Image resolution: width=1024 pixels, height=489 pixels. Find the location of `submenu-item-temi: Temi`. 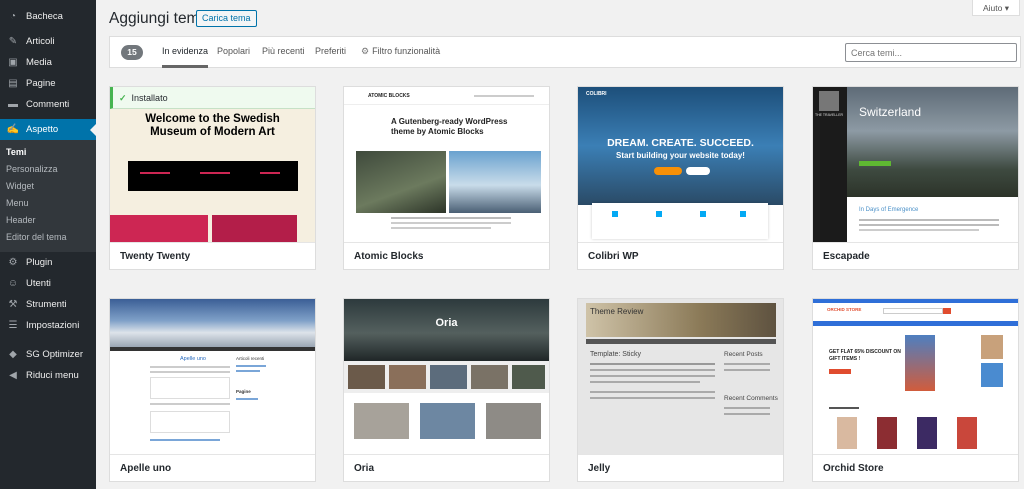

submenu-item-temi: Temi is located at coordinates (48, 152).